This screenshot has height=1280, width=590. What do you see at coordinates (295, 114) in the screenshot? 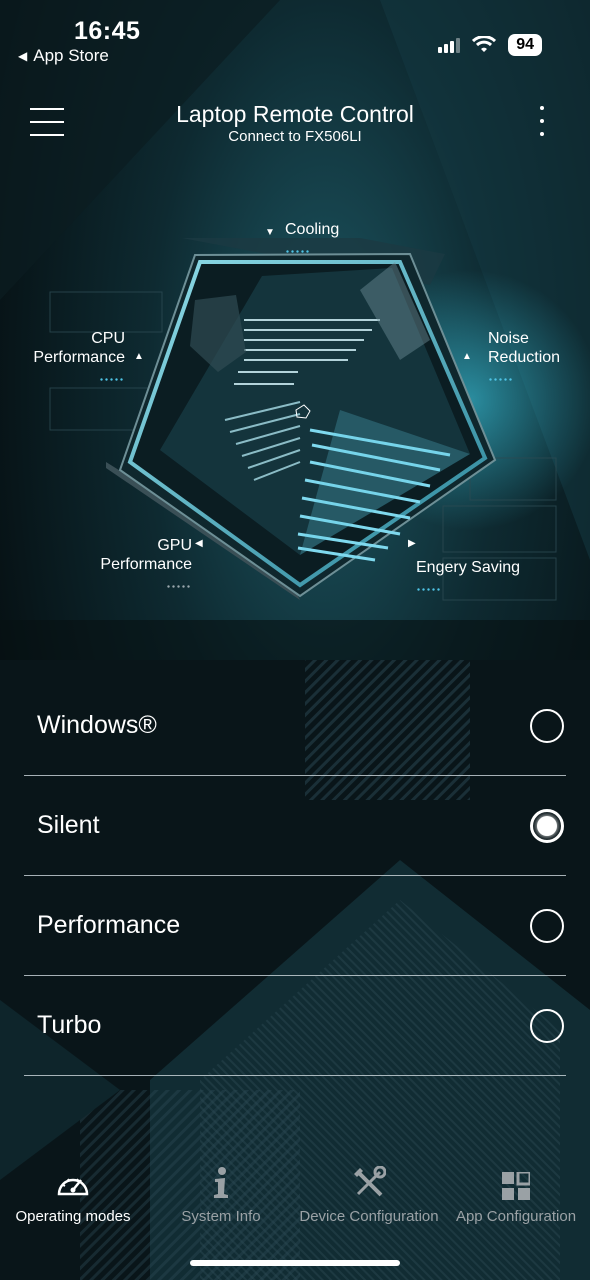
I see `page-title: Laptop Remote Control` at bounding box center [295, 114].